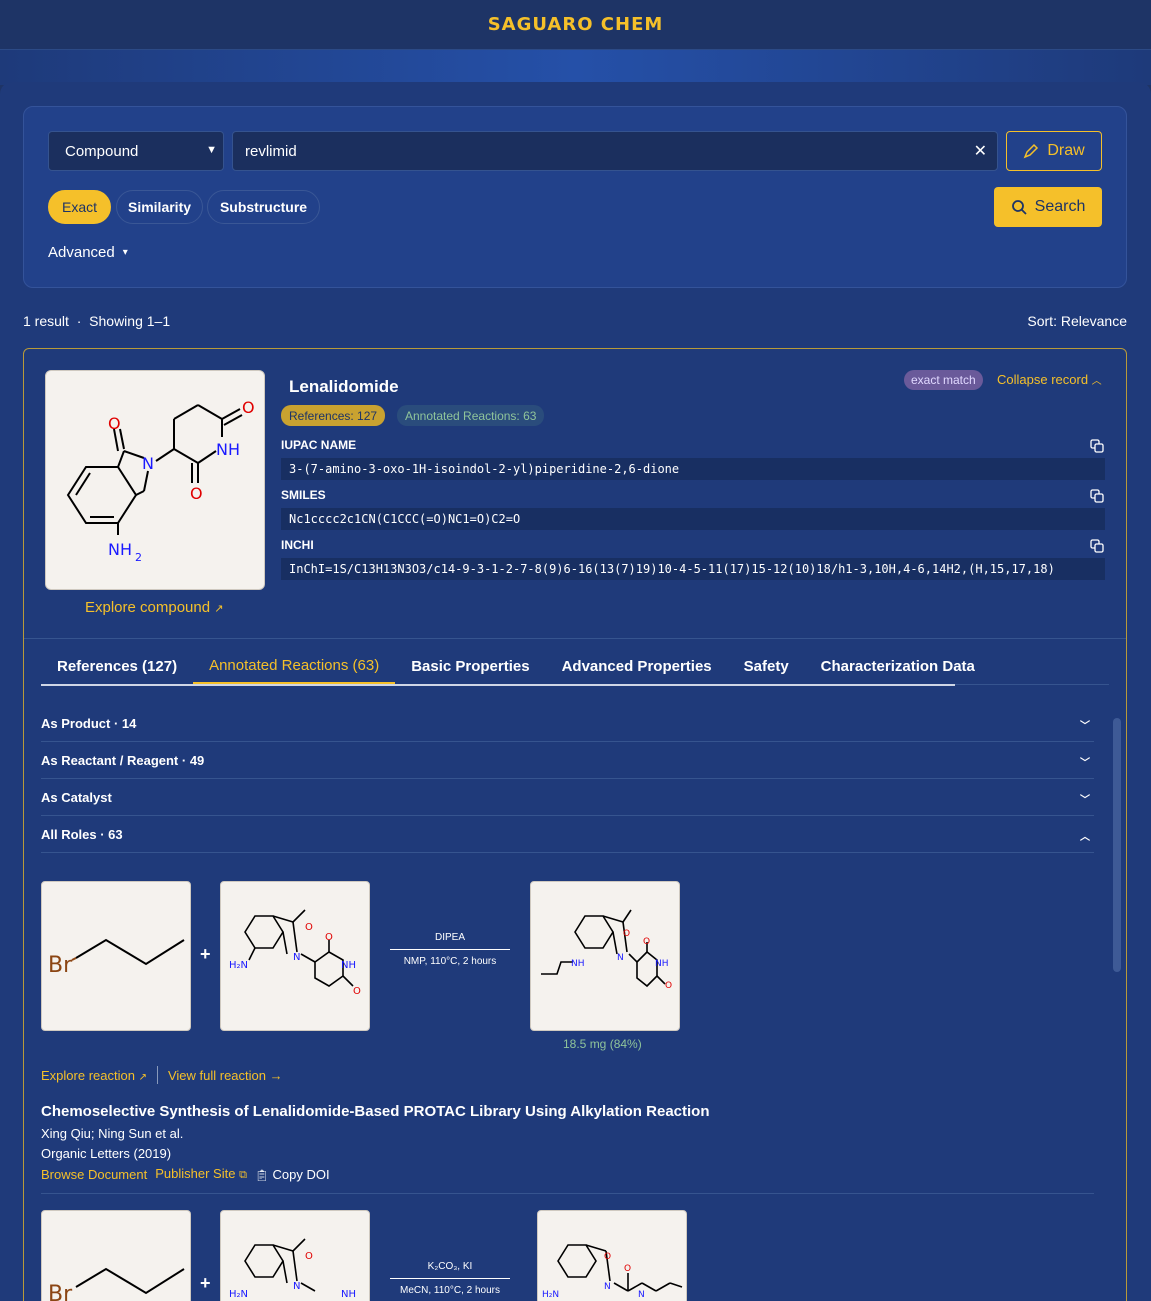  I want to click on smiles-value: Nc1cccc2c1CN(C1CCC(=O)NC1=O)C2=O, so click(693, 519).